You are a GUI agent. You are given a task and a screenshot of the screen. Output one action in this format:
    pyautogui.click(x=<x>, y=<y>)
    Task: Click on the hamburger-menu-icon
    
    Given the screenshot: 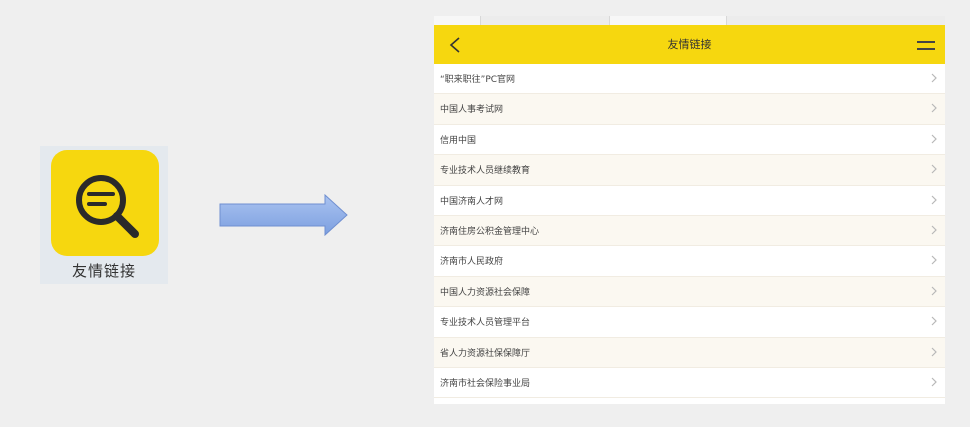 What is the action you would take?
    pyautogui.click(x=926, y=45)
    